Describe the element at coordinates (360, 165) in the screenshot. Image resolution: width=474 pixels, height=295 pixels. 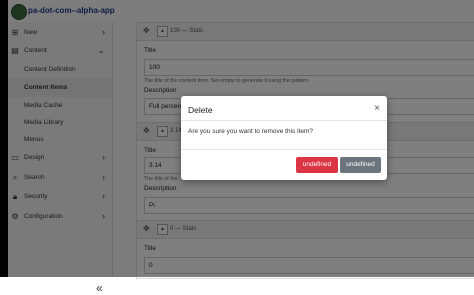
I see `cancel-button: undefined` at that location.